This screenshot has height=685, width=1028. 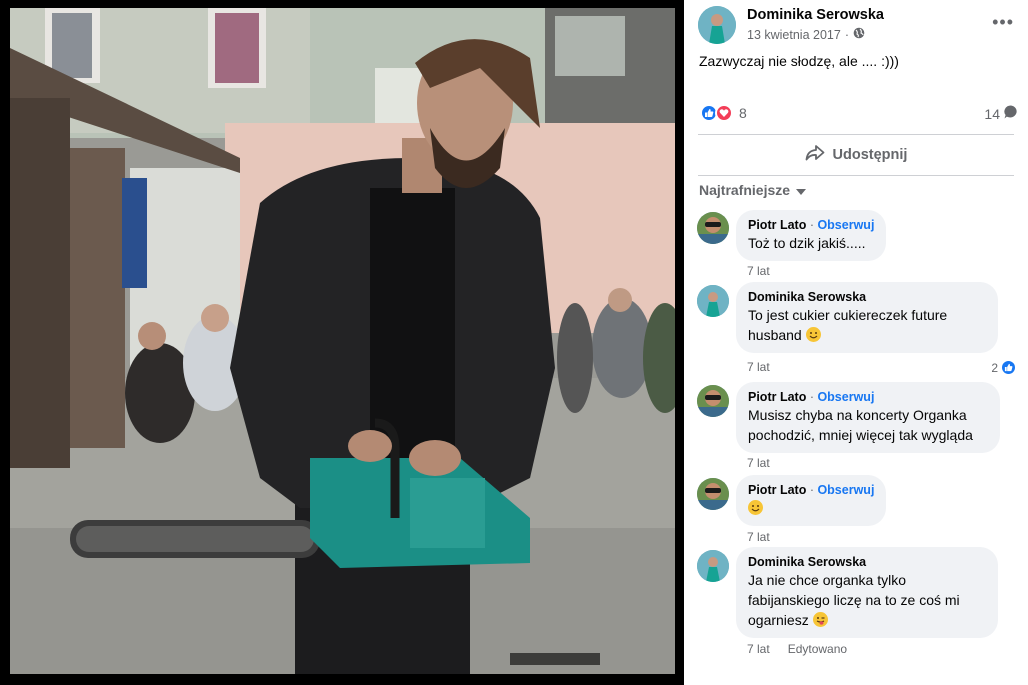 What do you see at coordinates (1008, 367) in the screenshot?
I see `like-reaction-icon` at bounding box center [1008, 367].